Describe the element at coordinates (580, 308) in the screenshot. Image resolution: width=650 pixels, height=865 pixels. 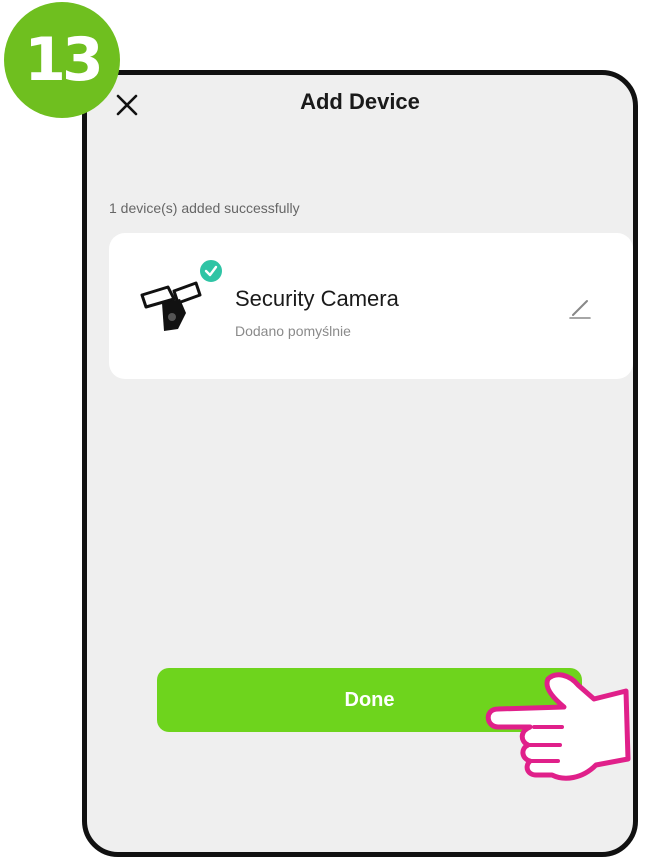
I see `pencil-icon` at that location.